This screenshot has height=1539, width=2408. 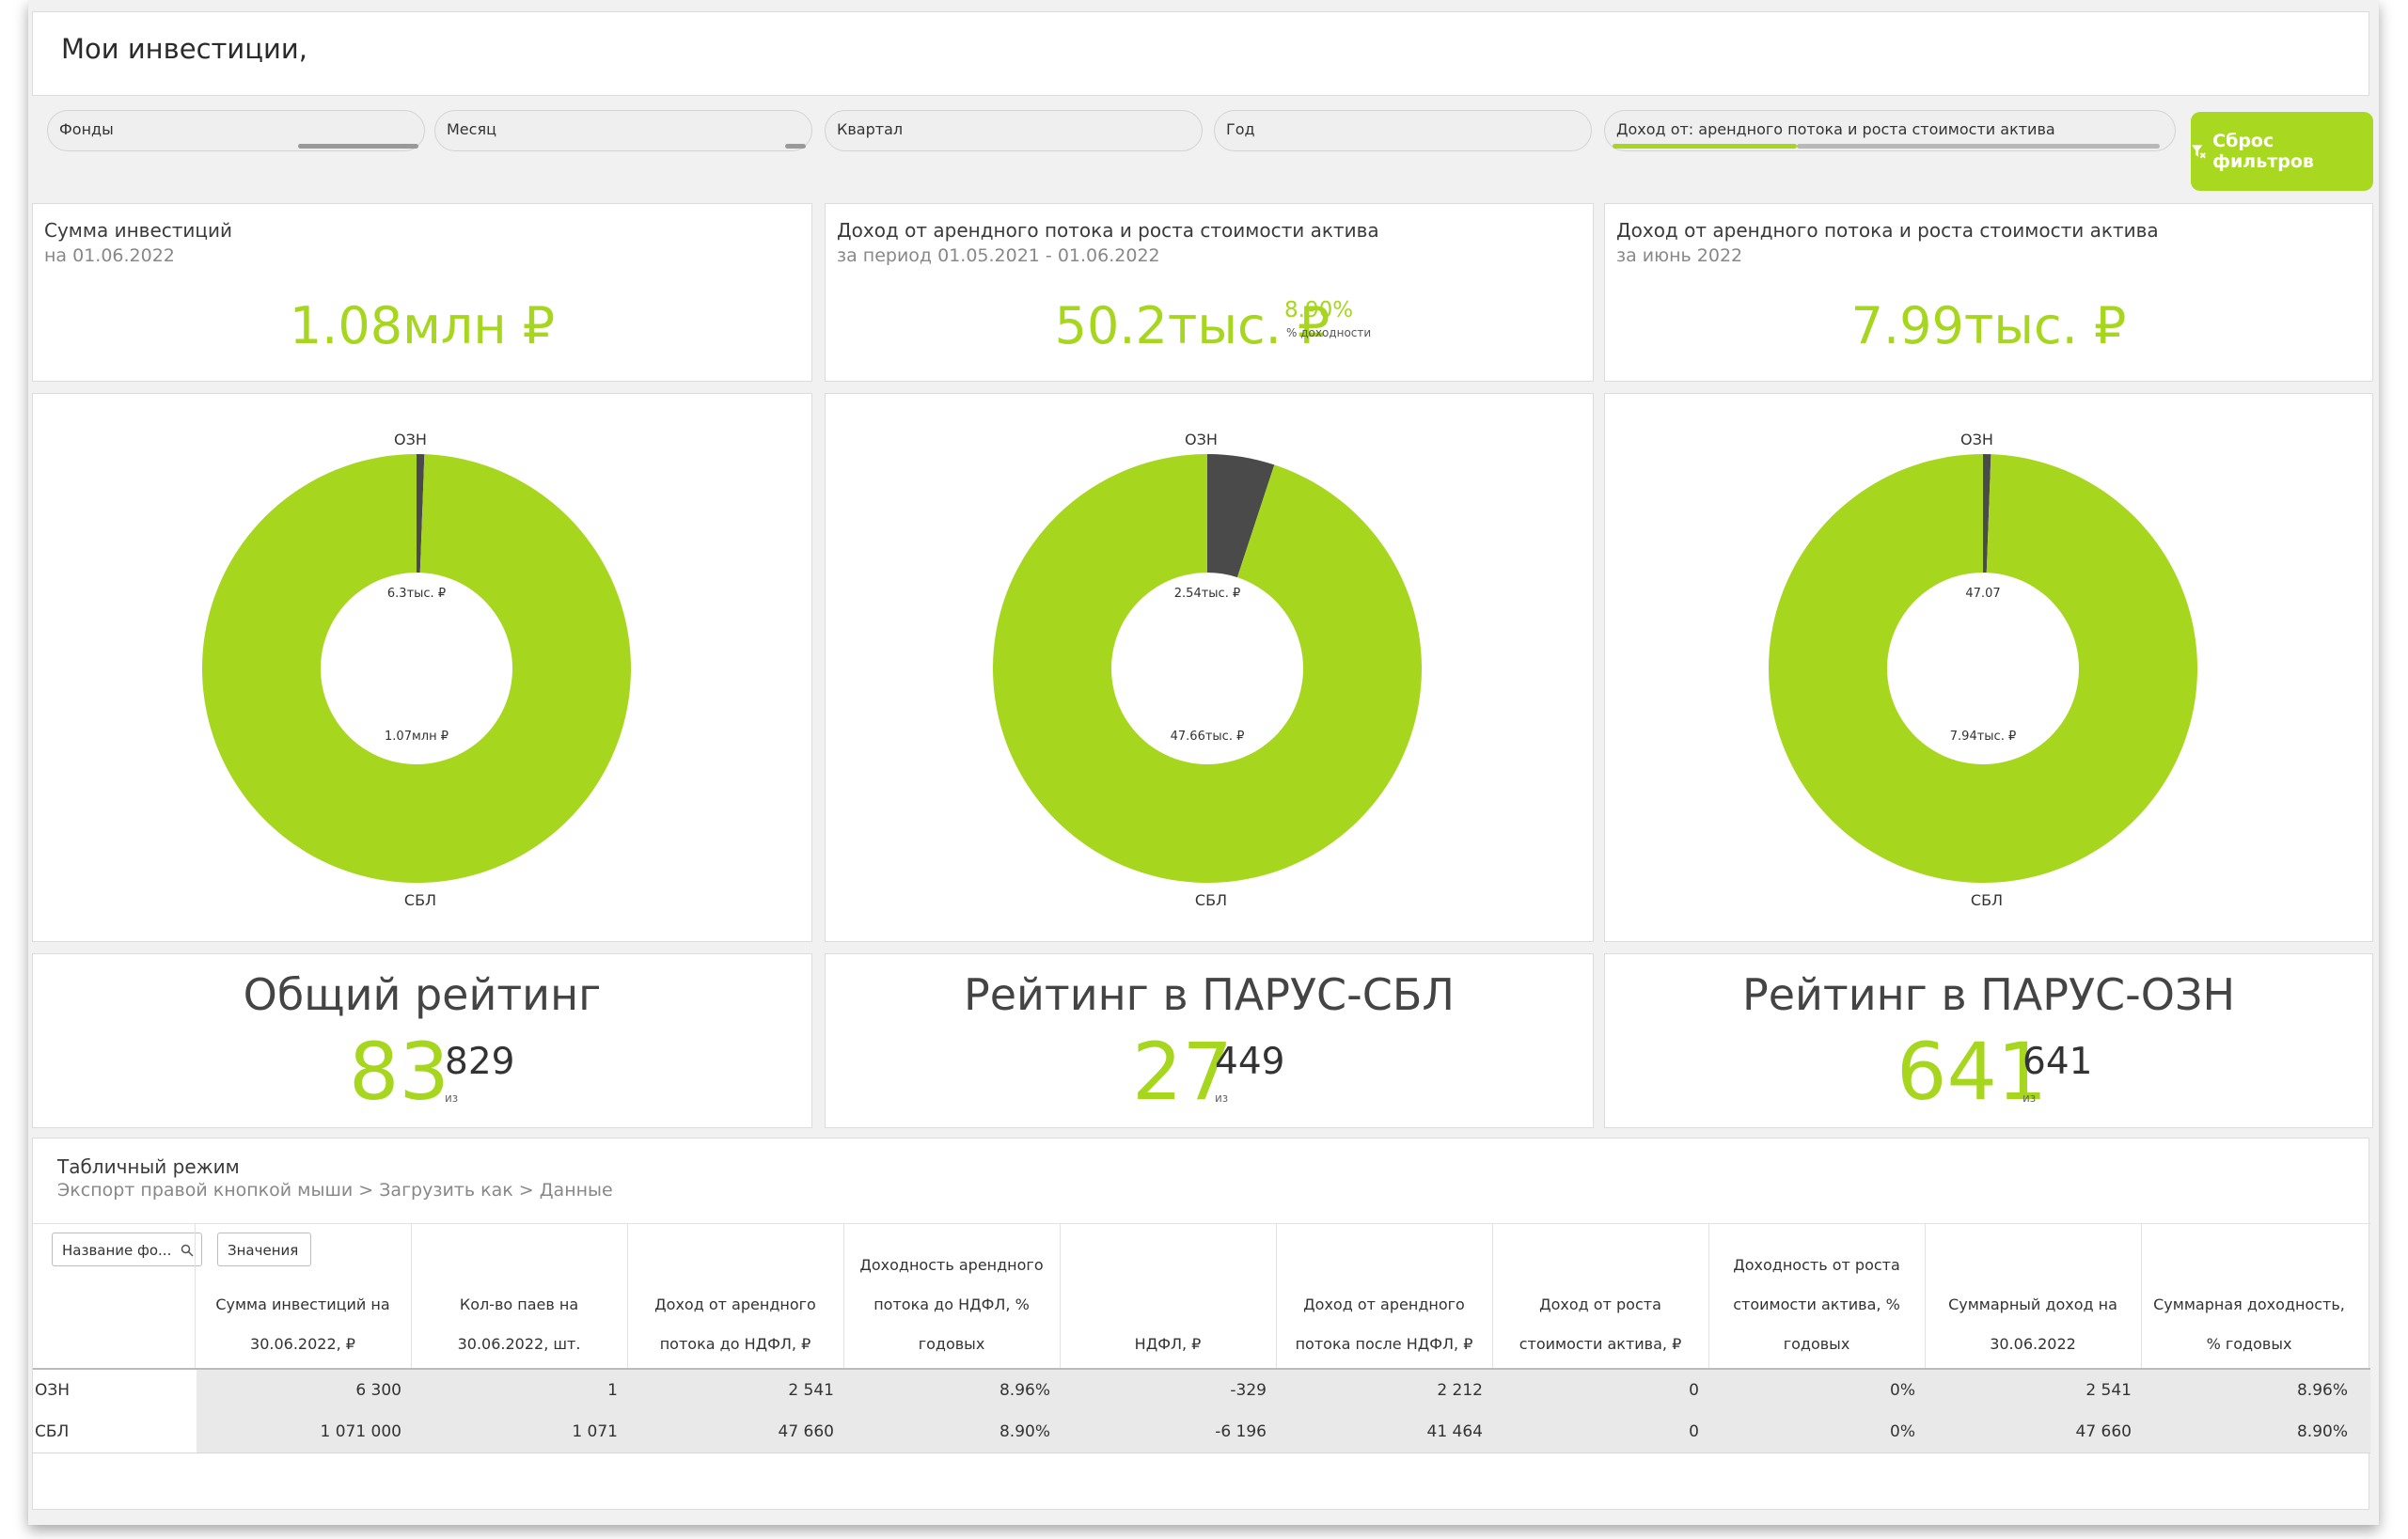 I want to click on rating-value: 83, so click(x=399, y=1072).